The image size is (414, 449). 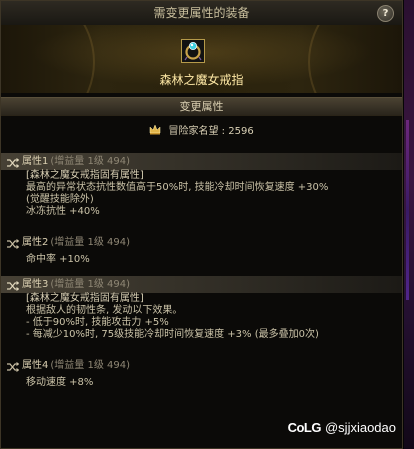 I want to click on attribute-line: 命中率 +10%, so click(x=58, y=259).